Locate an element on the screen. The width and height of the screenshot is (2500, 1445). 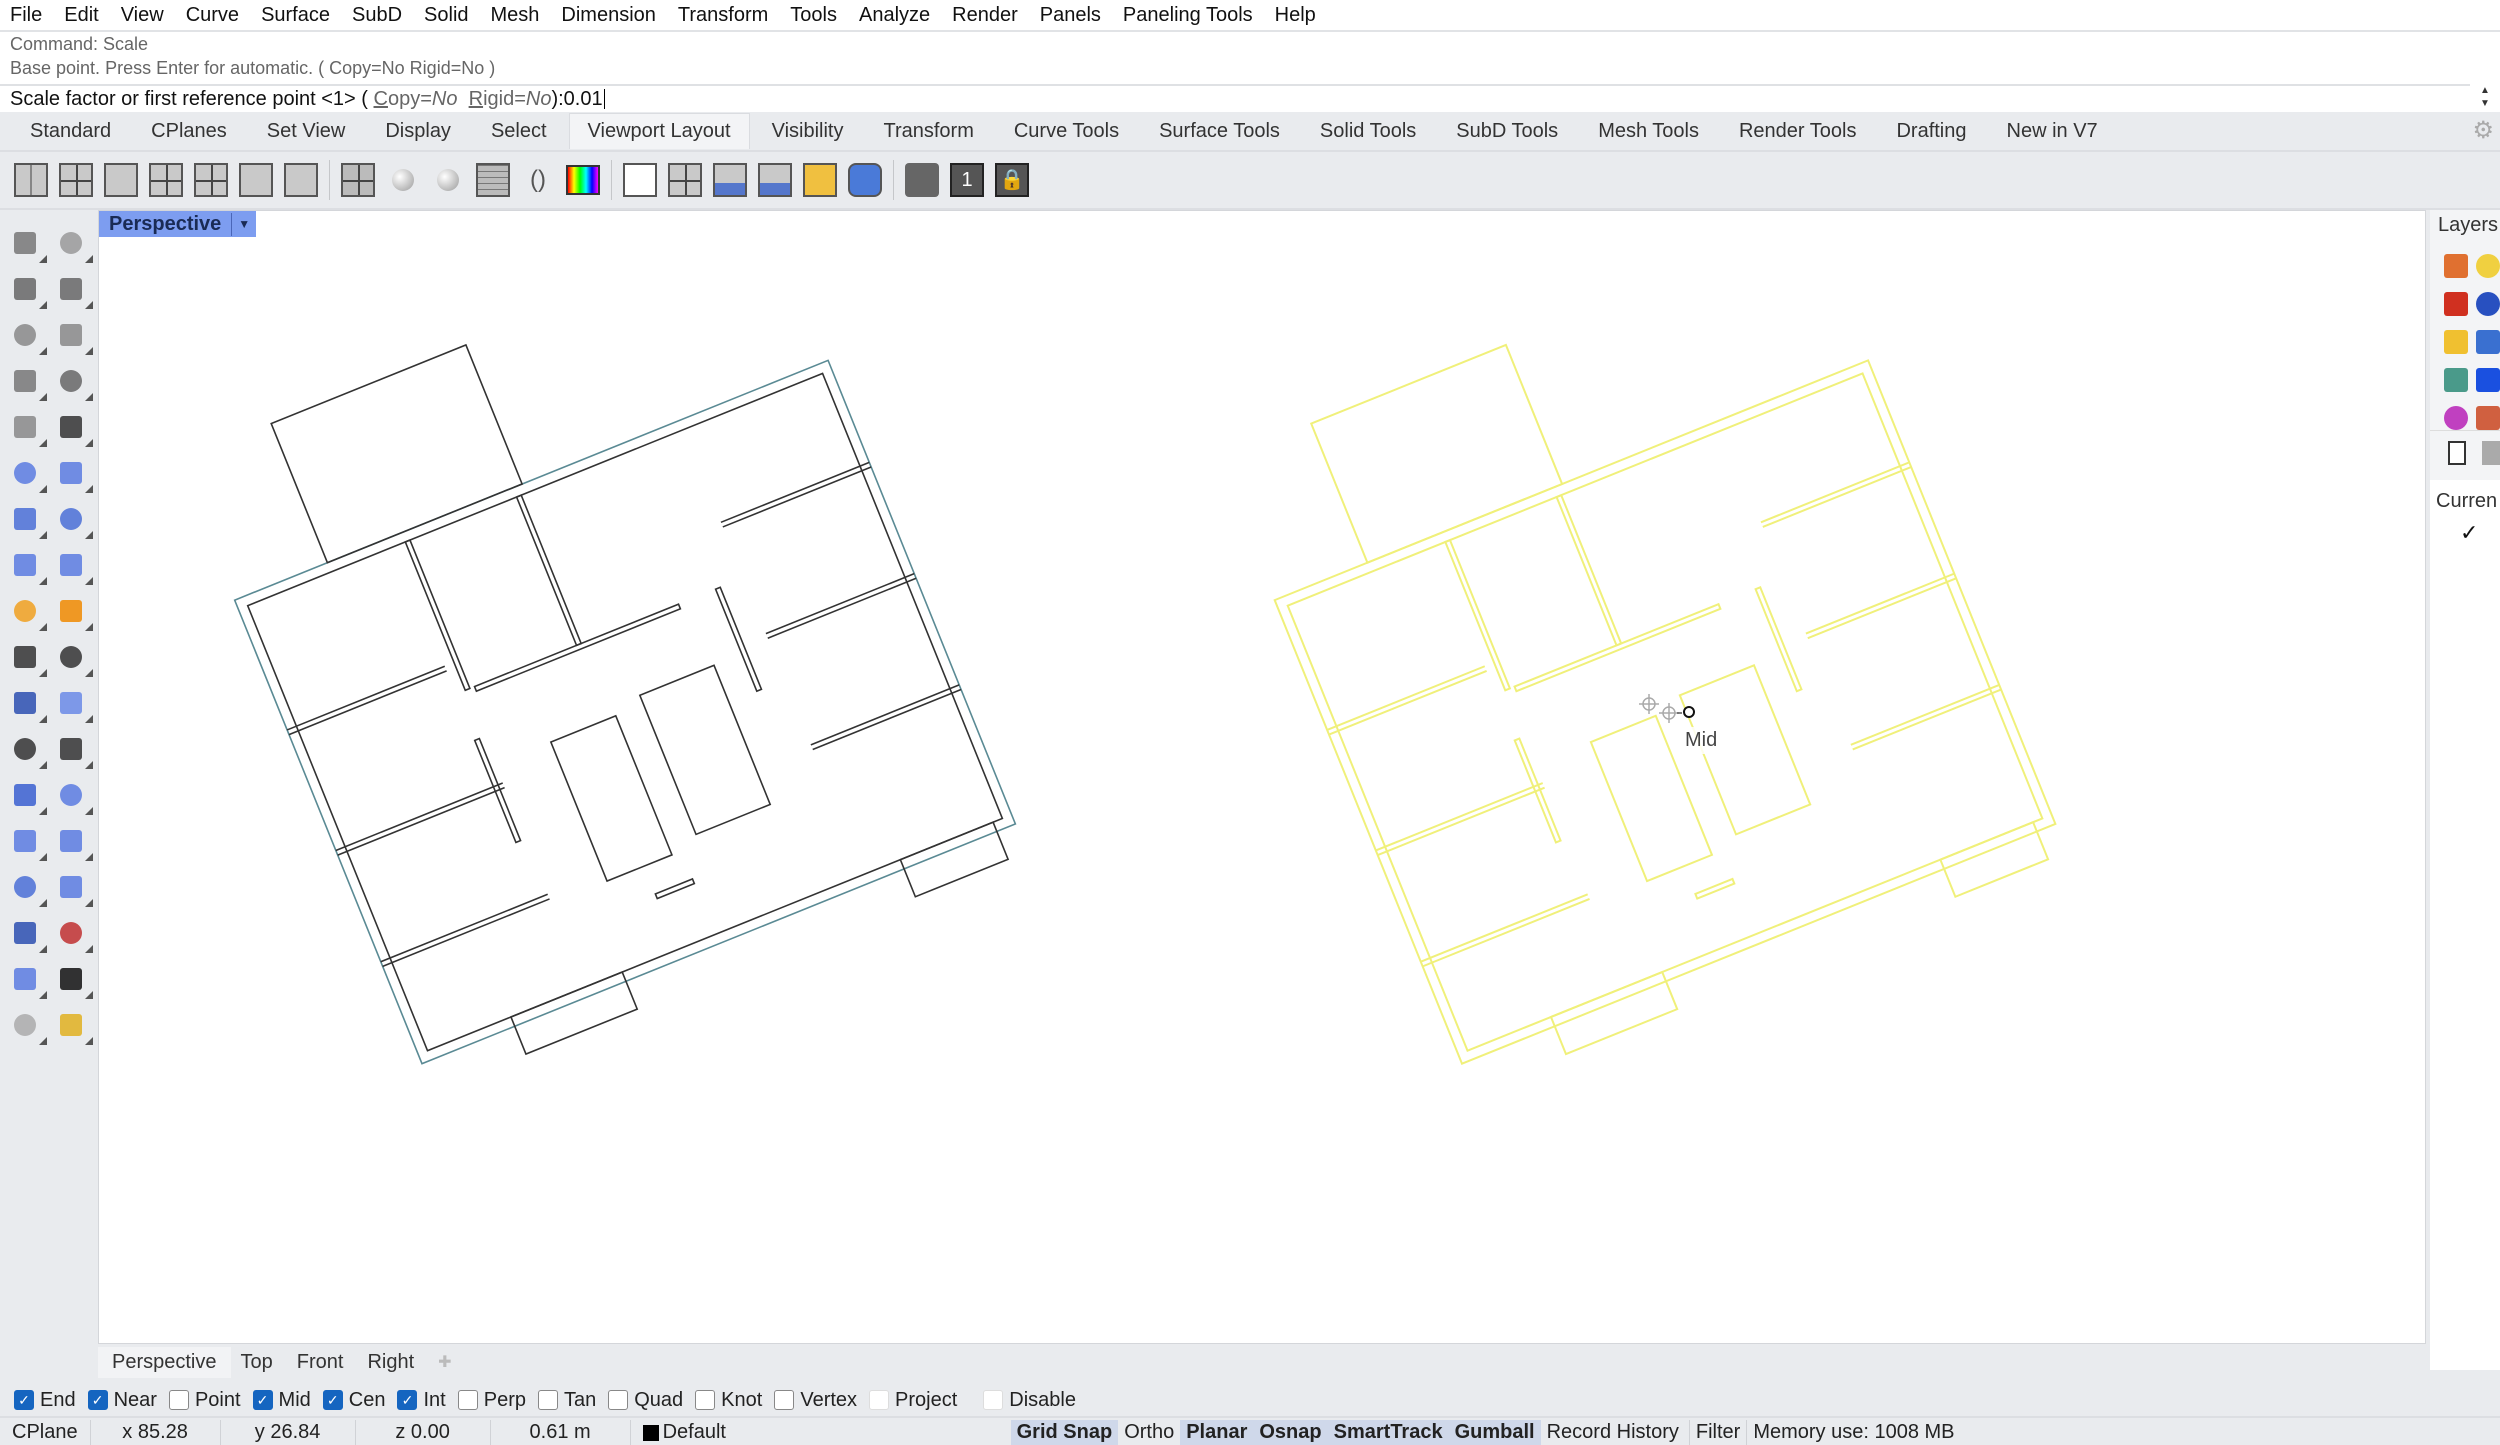
folder-icon is located at coordinates (2456, 342).